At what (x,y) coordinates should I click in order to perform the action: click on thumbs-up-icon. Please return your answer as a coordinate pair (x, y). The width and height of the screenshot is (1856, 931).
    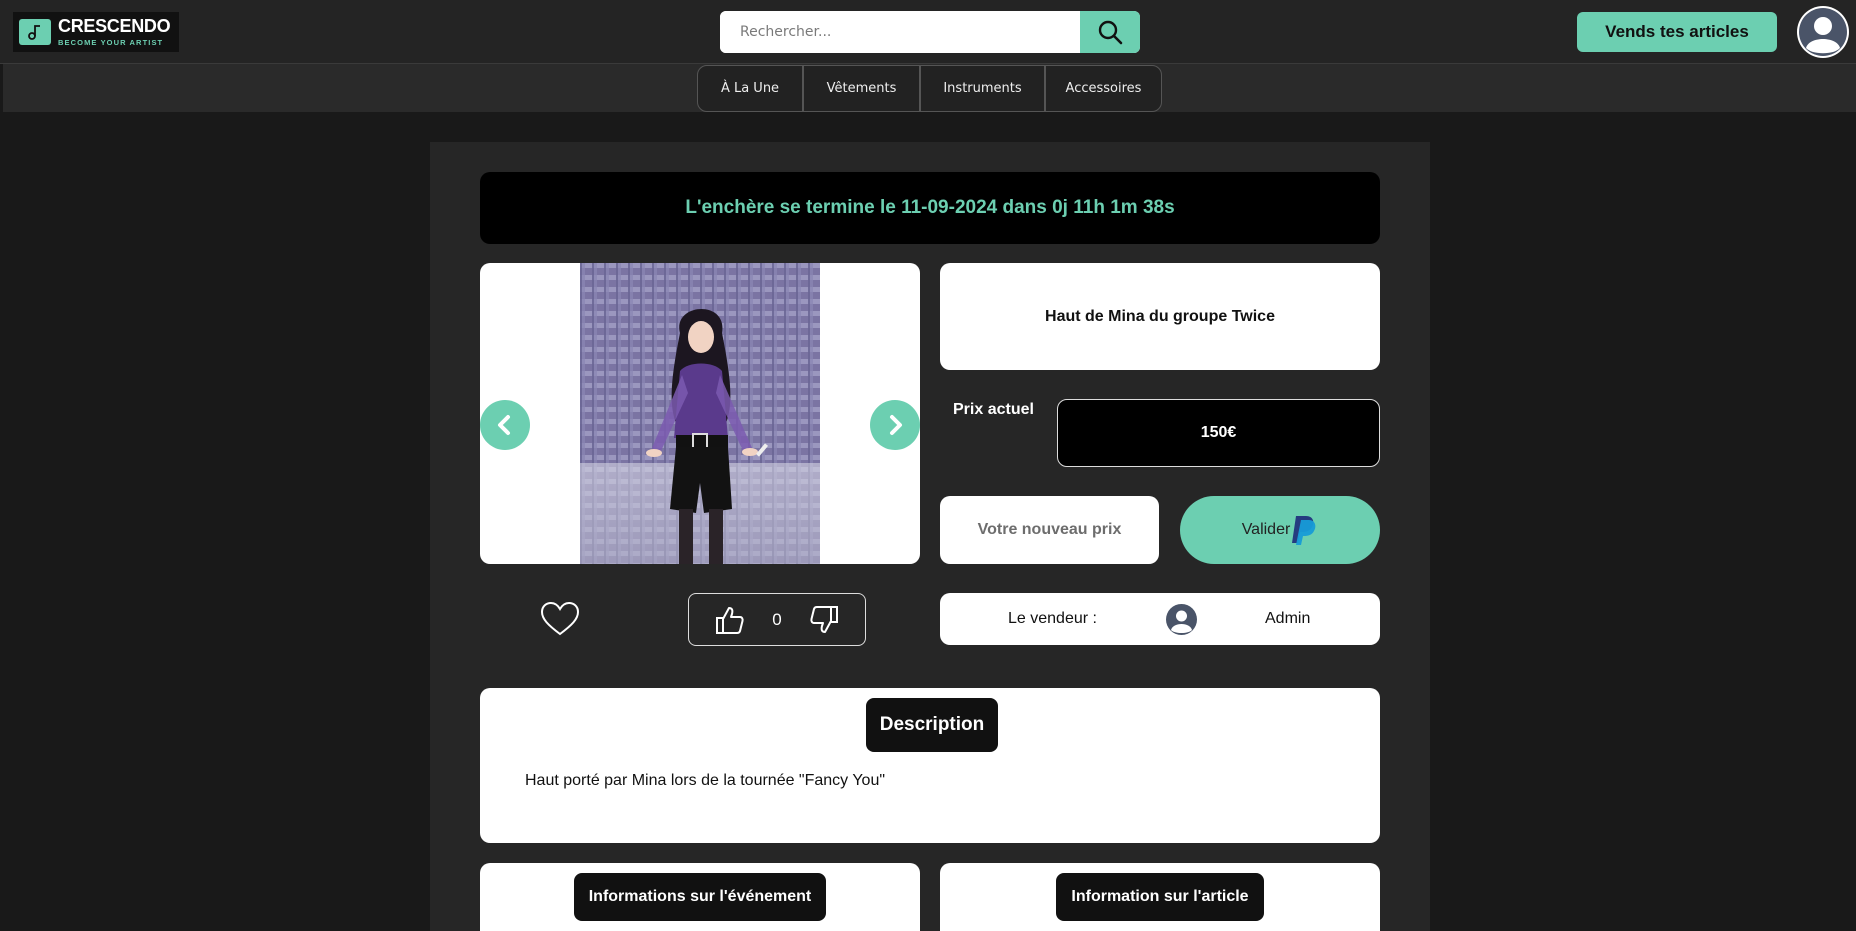
    Looking at the image, I should click on (730, 620).